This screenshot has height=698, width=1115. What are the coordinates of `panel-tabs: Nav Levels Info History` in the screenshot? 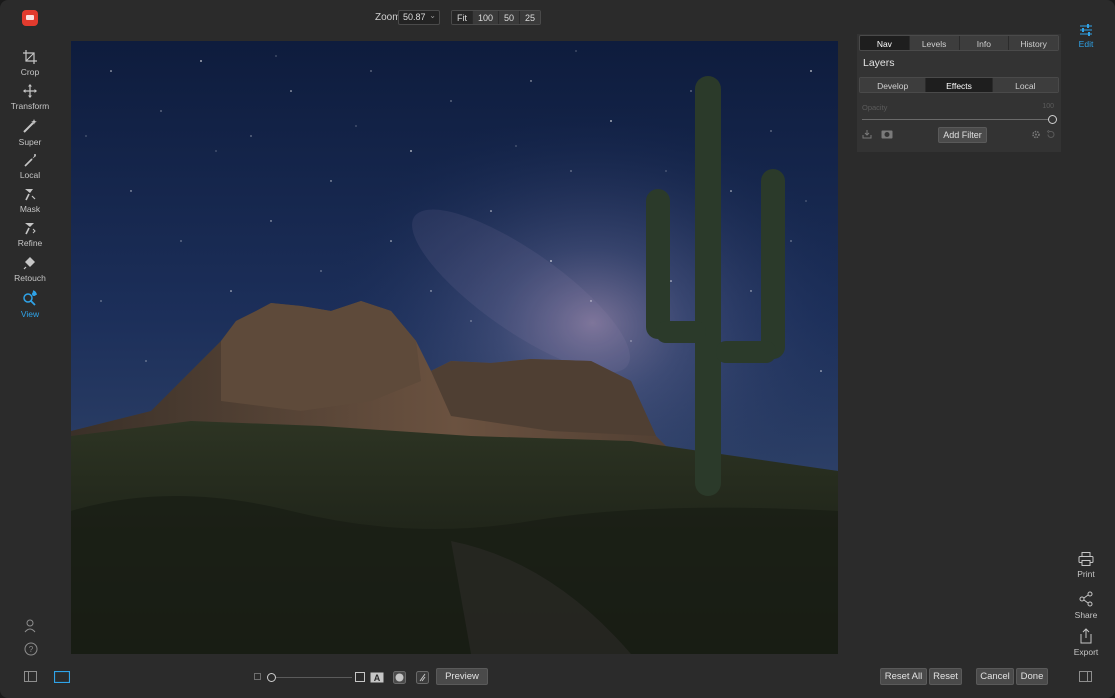 It's located at (959, 43).